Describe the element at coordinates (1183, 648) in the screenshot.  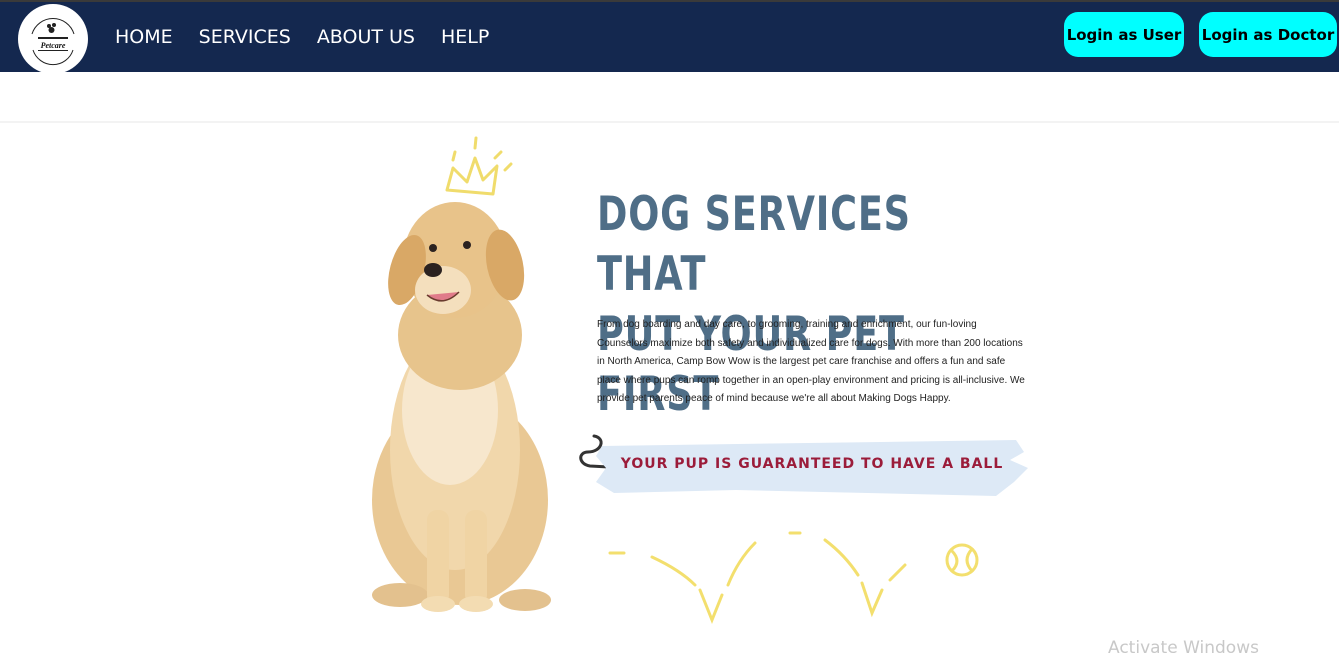
I see `activate-windows-watermark: Activate Windows` at that location.